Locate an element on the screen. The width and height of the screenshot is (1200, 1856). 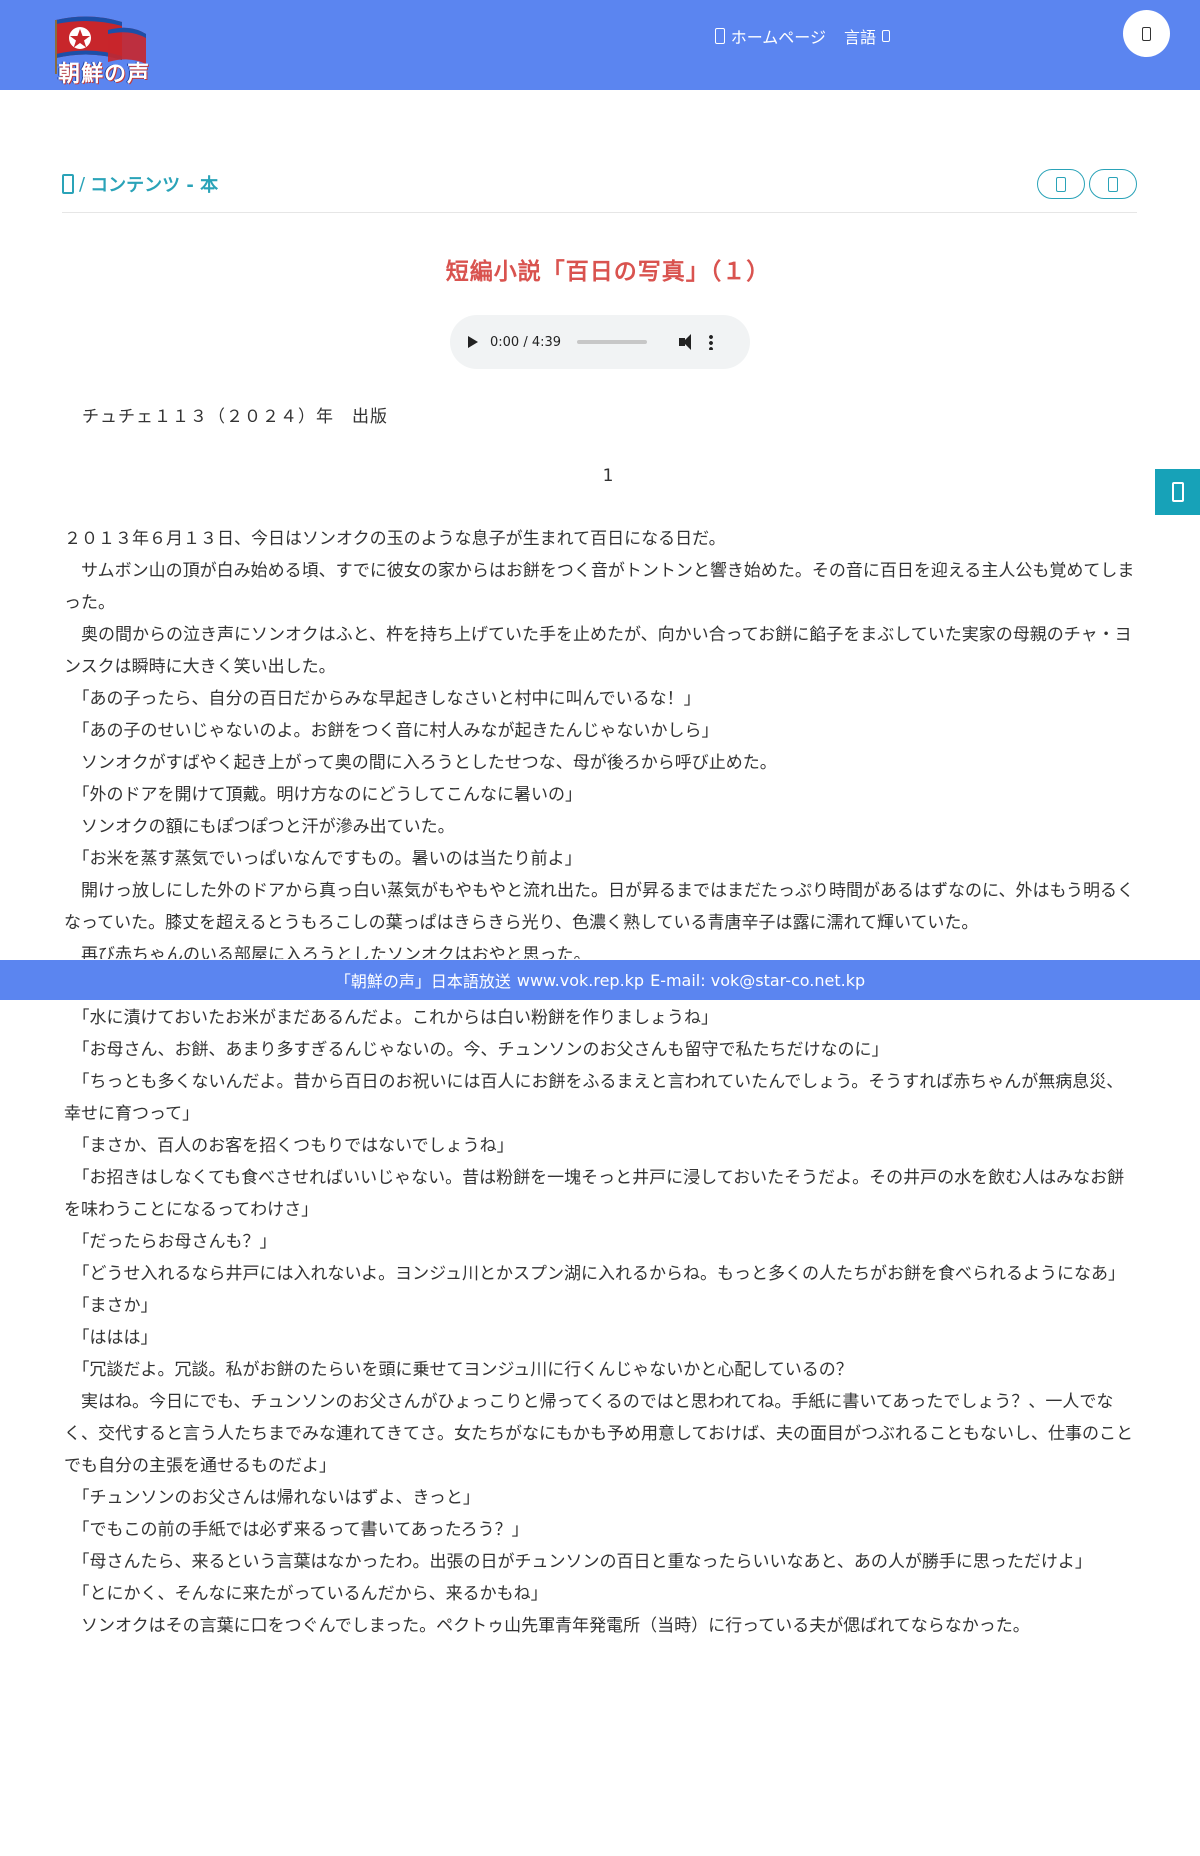
footer-email: E-mail: vok@star-co.net.kp is located at coordinates (757, 980).